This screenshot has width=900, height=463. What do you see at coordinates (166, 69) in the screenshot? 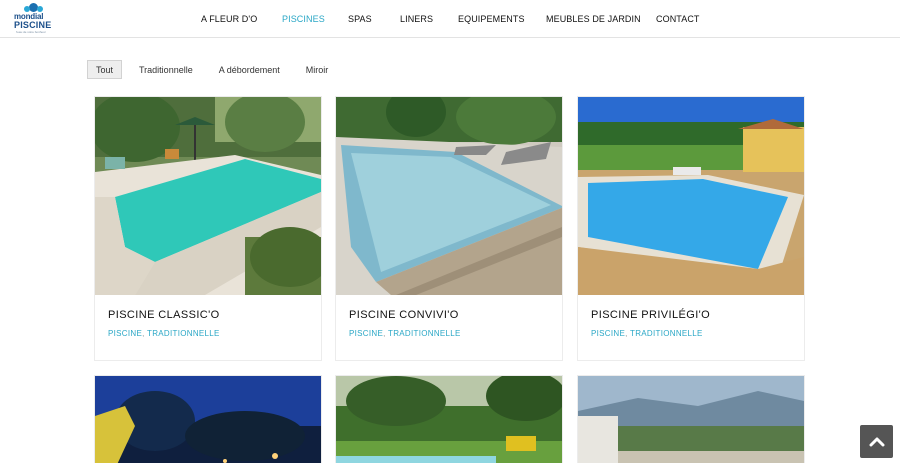
I see `filter-traditionnelle: Traditionnelle` at bounding box center [166, 69].